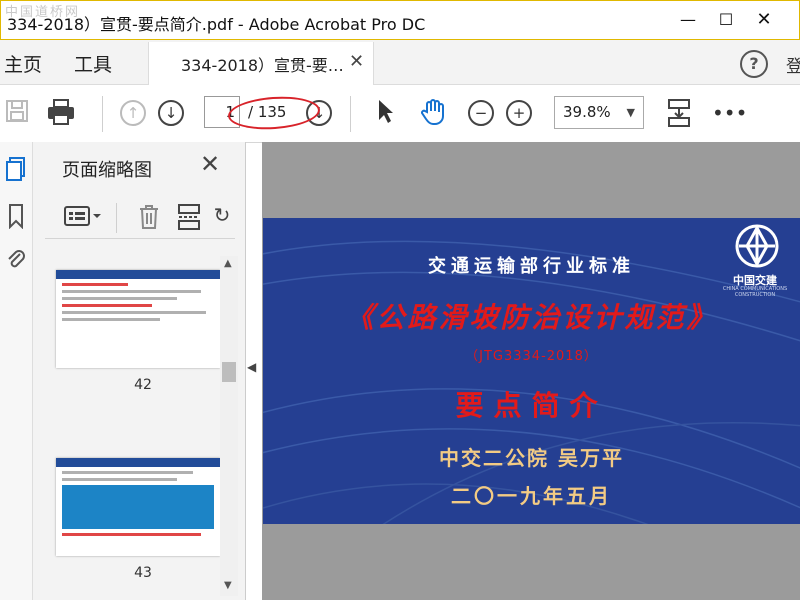  Describe the element at coordinates (400, 62) in the screenshot. I see `menu-tab-bar` at that location.